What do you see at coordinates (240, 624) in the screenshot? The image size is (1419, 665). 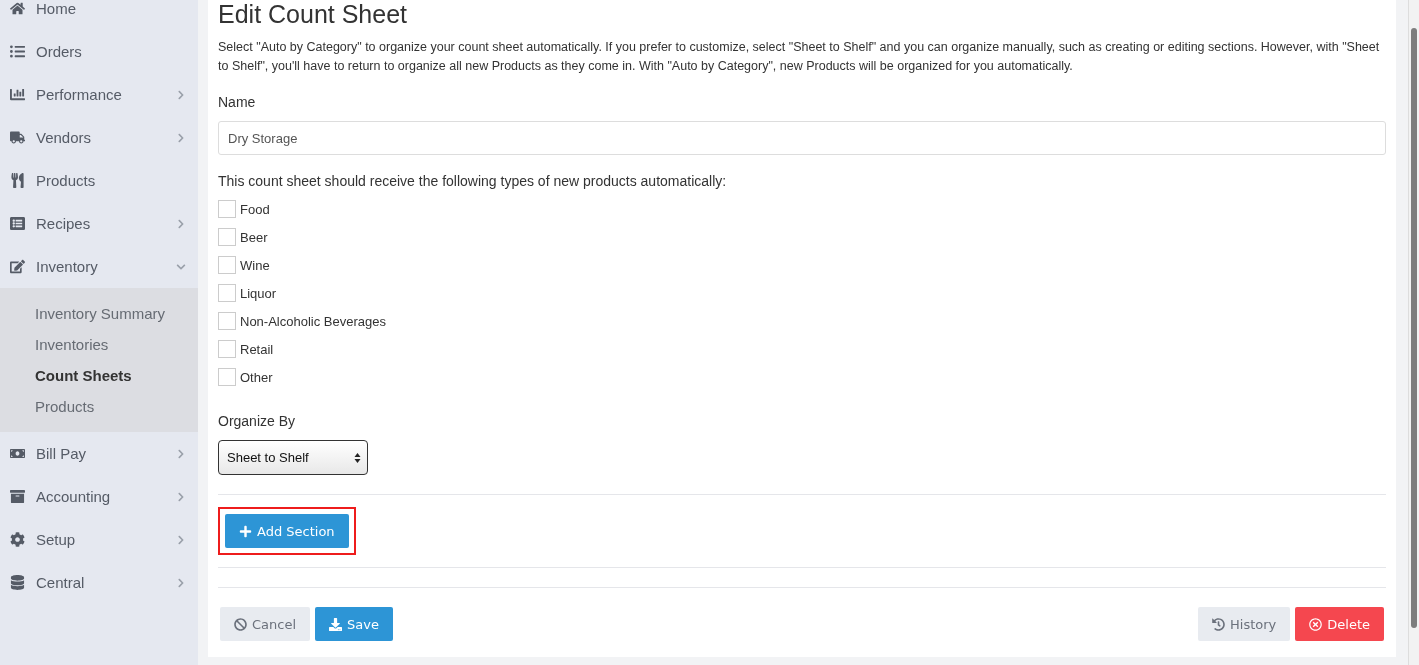 I see `ban-icon` at bounding box center [240, 624].